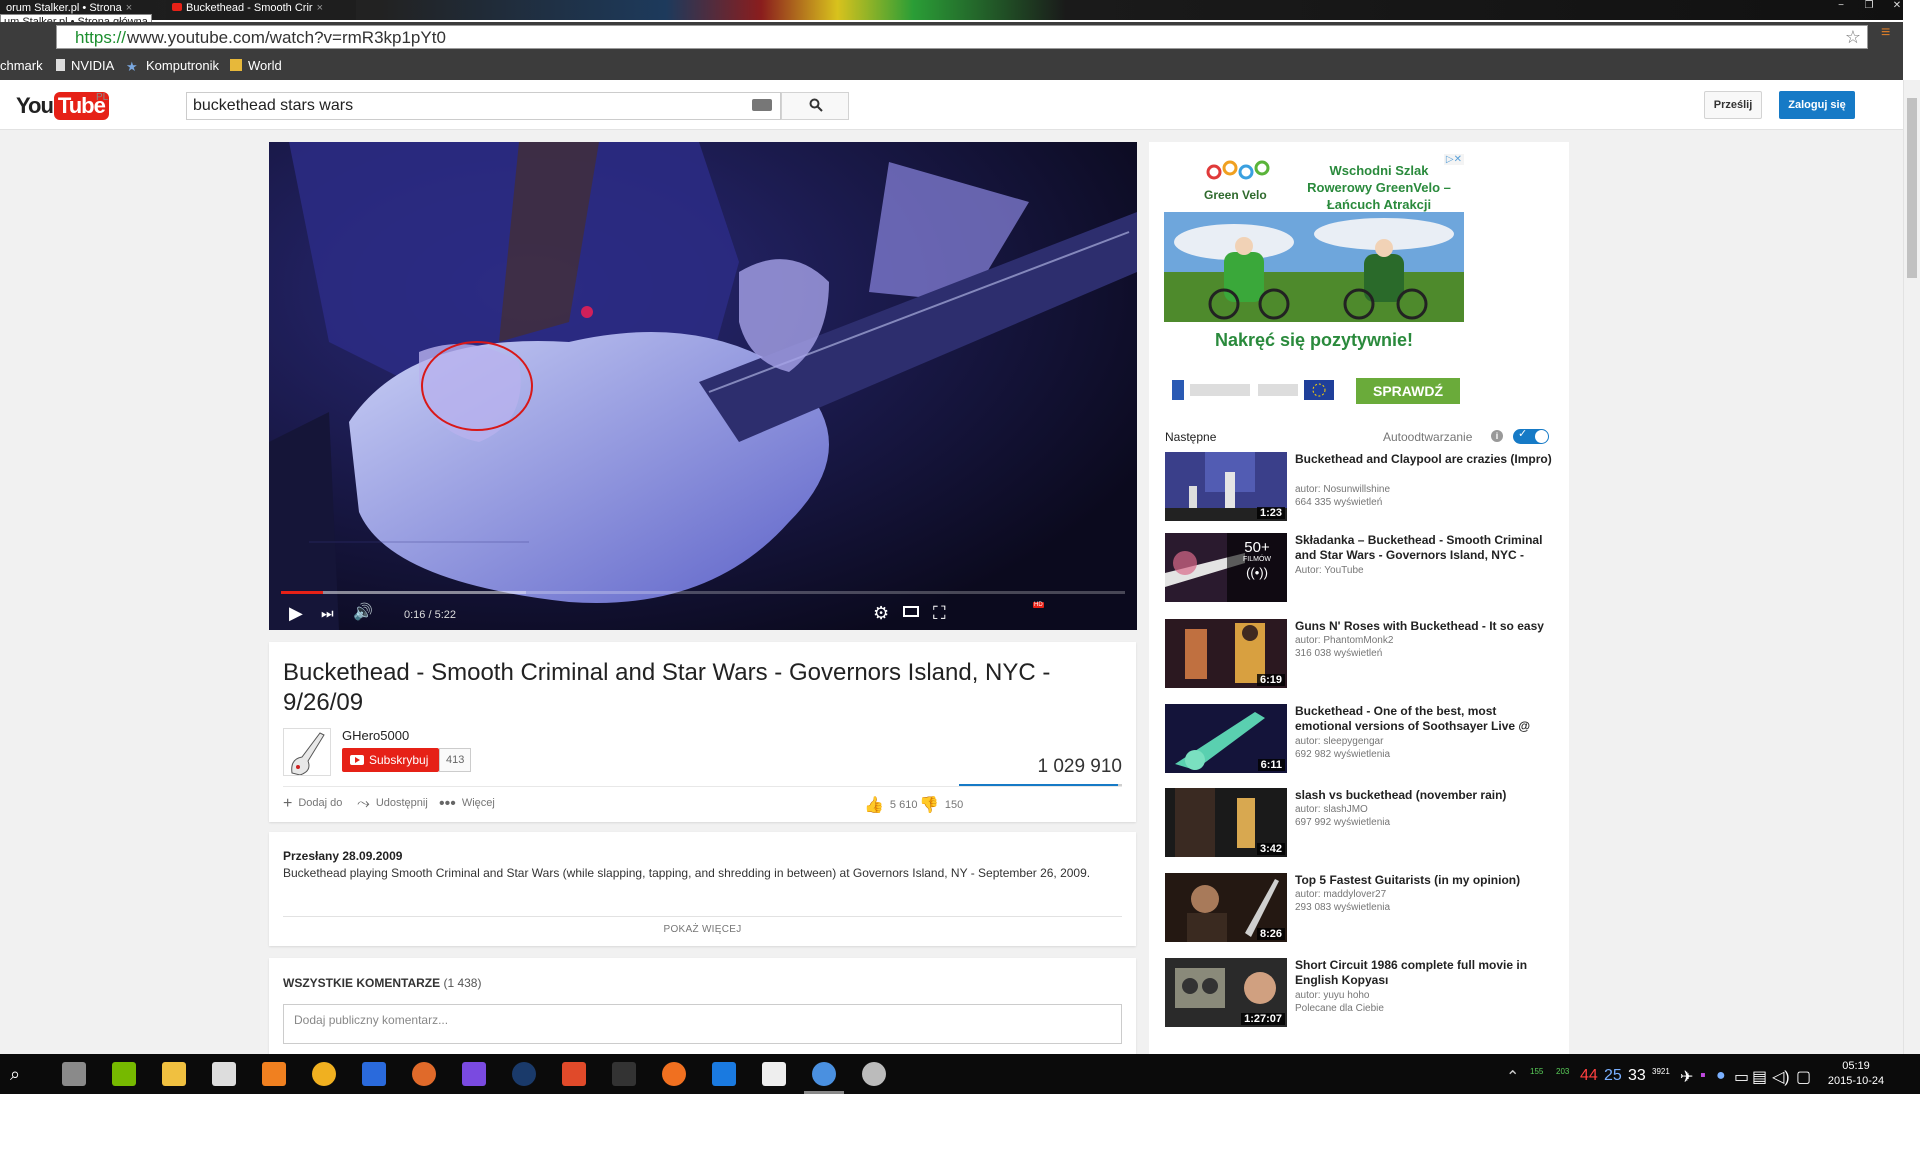 The width and height of the screenshot is (1920, 1168). What do you see at coordinates (85, 65) in the screenshot?
I see `bookmark-item-nvidia: NVIDIA` at bounding box center [85, 65].